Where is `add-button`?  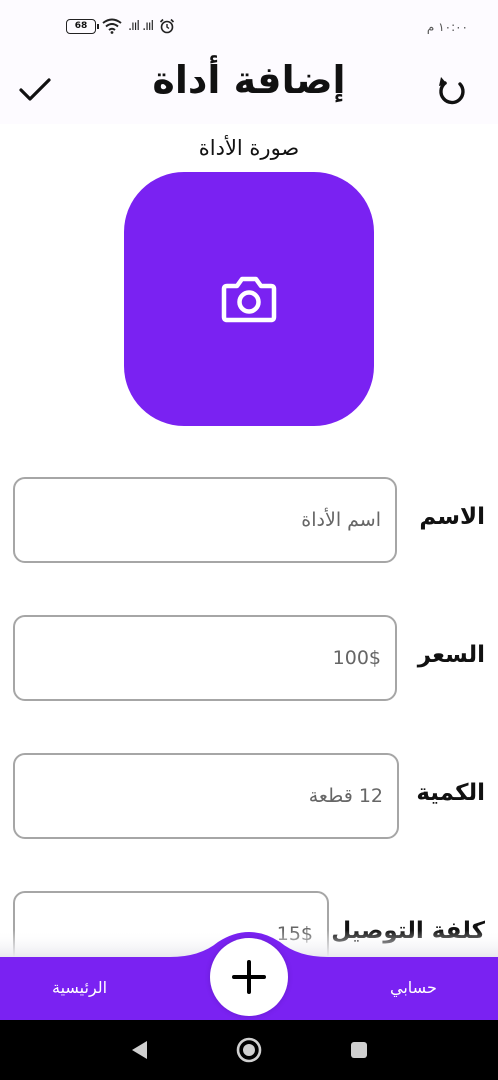 add-button is located at coordinates (249, 977).